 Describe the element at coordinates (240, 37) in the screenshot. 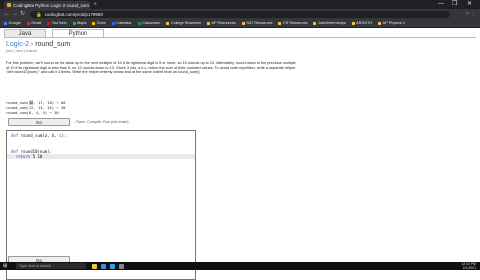

I see `tab-divider` at that location.